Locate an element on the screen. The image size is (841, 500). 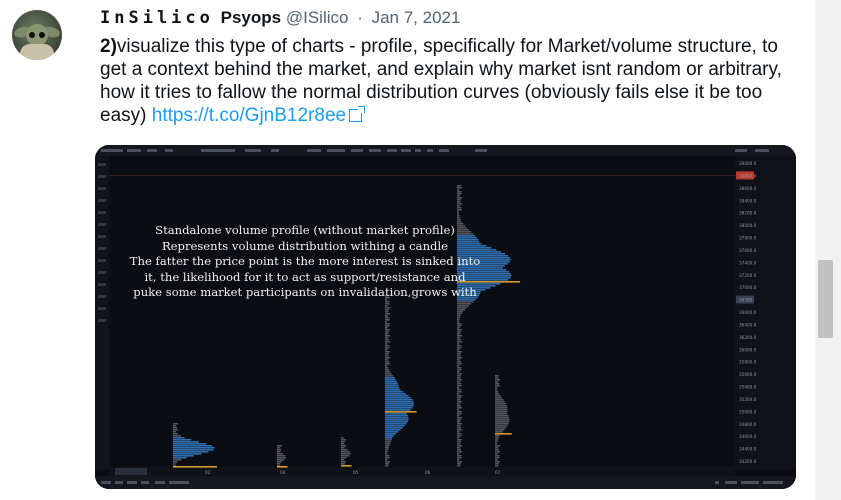
left-toolbar-item is located at coordinates (102, 164).